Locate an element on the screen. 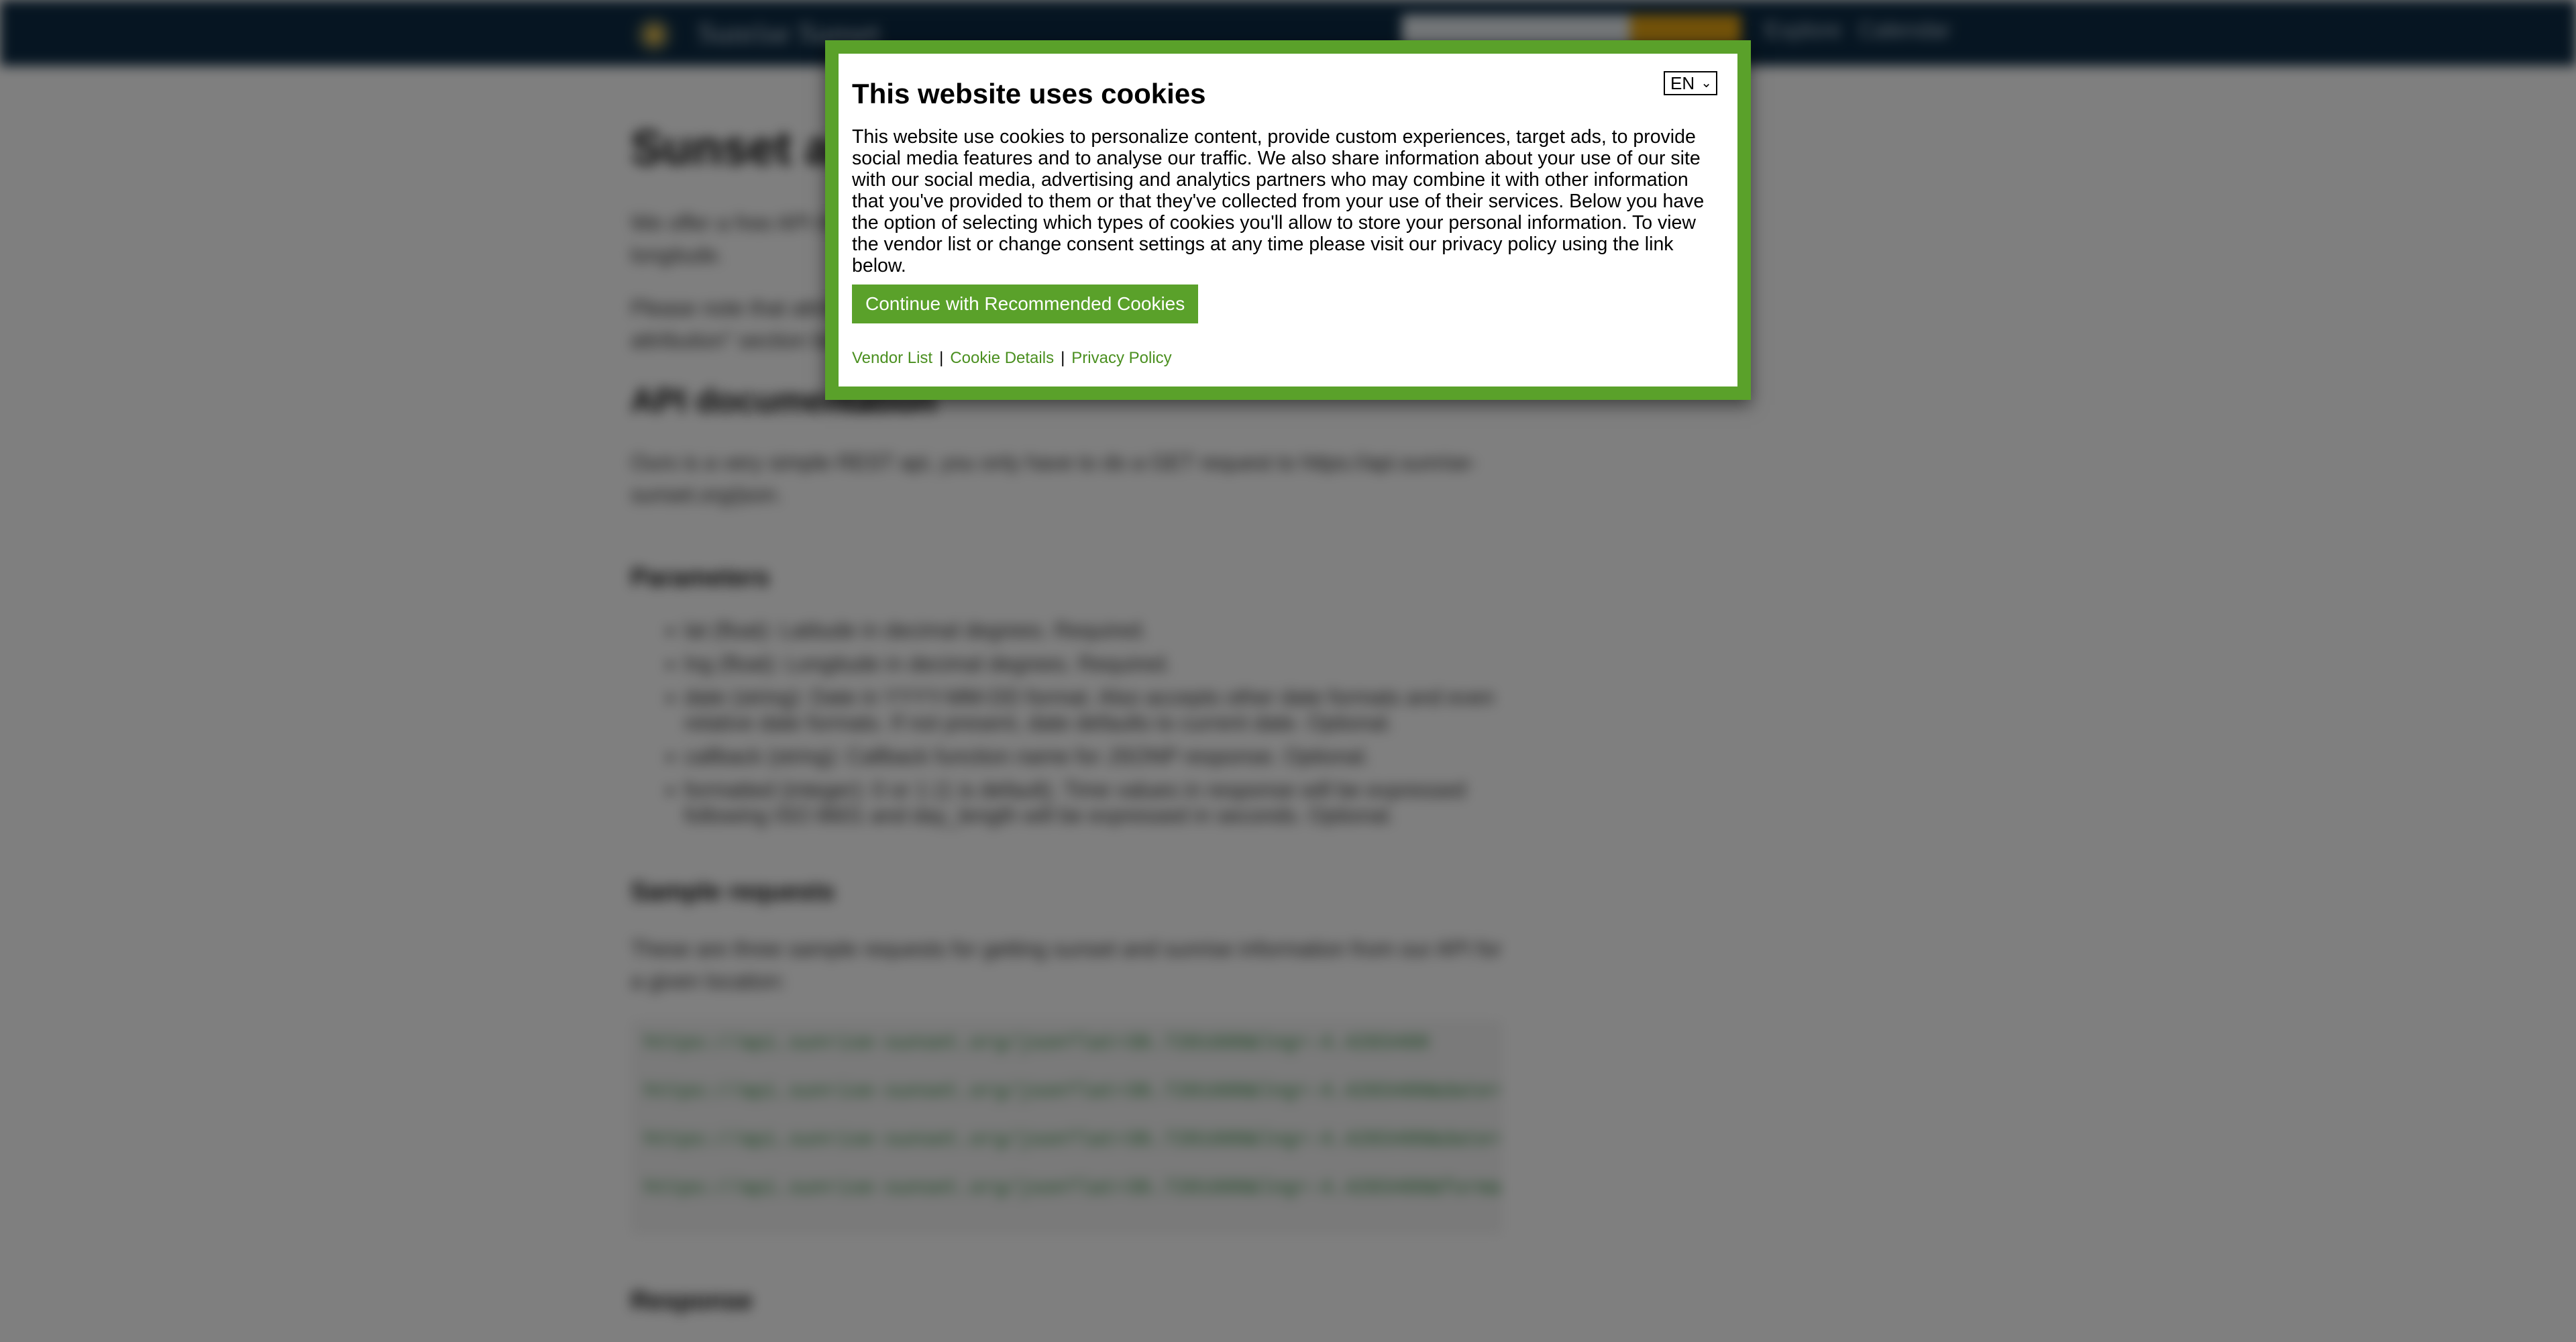 The height and width of the screenshot is (1342, 2576). vendor-list-link: Vendor List is located at coordinates (892, 358).